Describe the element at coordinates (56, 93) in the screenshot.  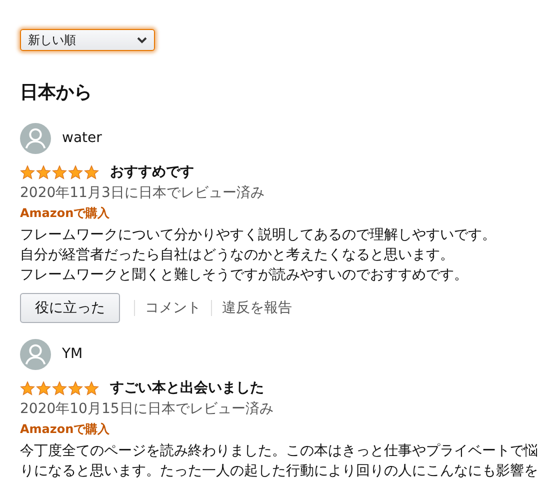
I see `section-heading: 日本から` at that location.